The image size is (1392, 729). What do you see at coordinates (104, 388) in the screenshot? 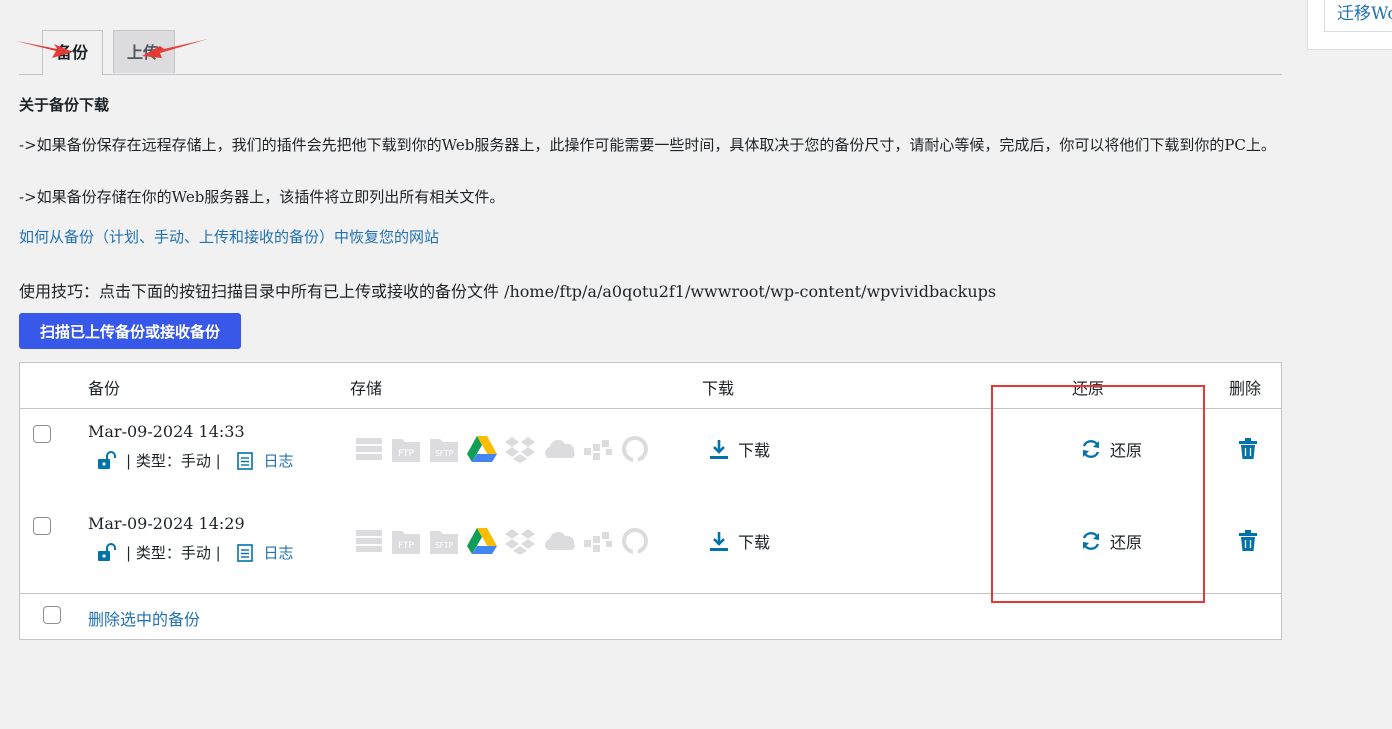
I see `header-backup: 备份` at bounding box center [104, 388].